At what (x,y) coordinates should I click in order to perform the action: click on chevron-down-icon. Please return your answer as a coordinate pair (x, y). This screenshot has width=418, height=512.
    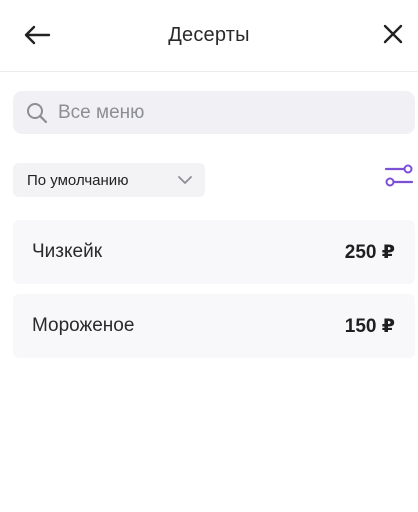
    Looking at the image, I should click on (185, 180).